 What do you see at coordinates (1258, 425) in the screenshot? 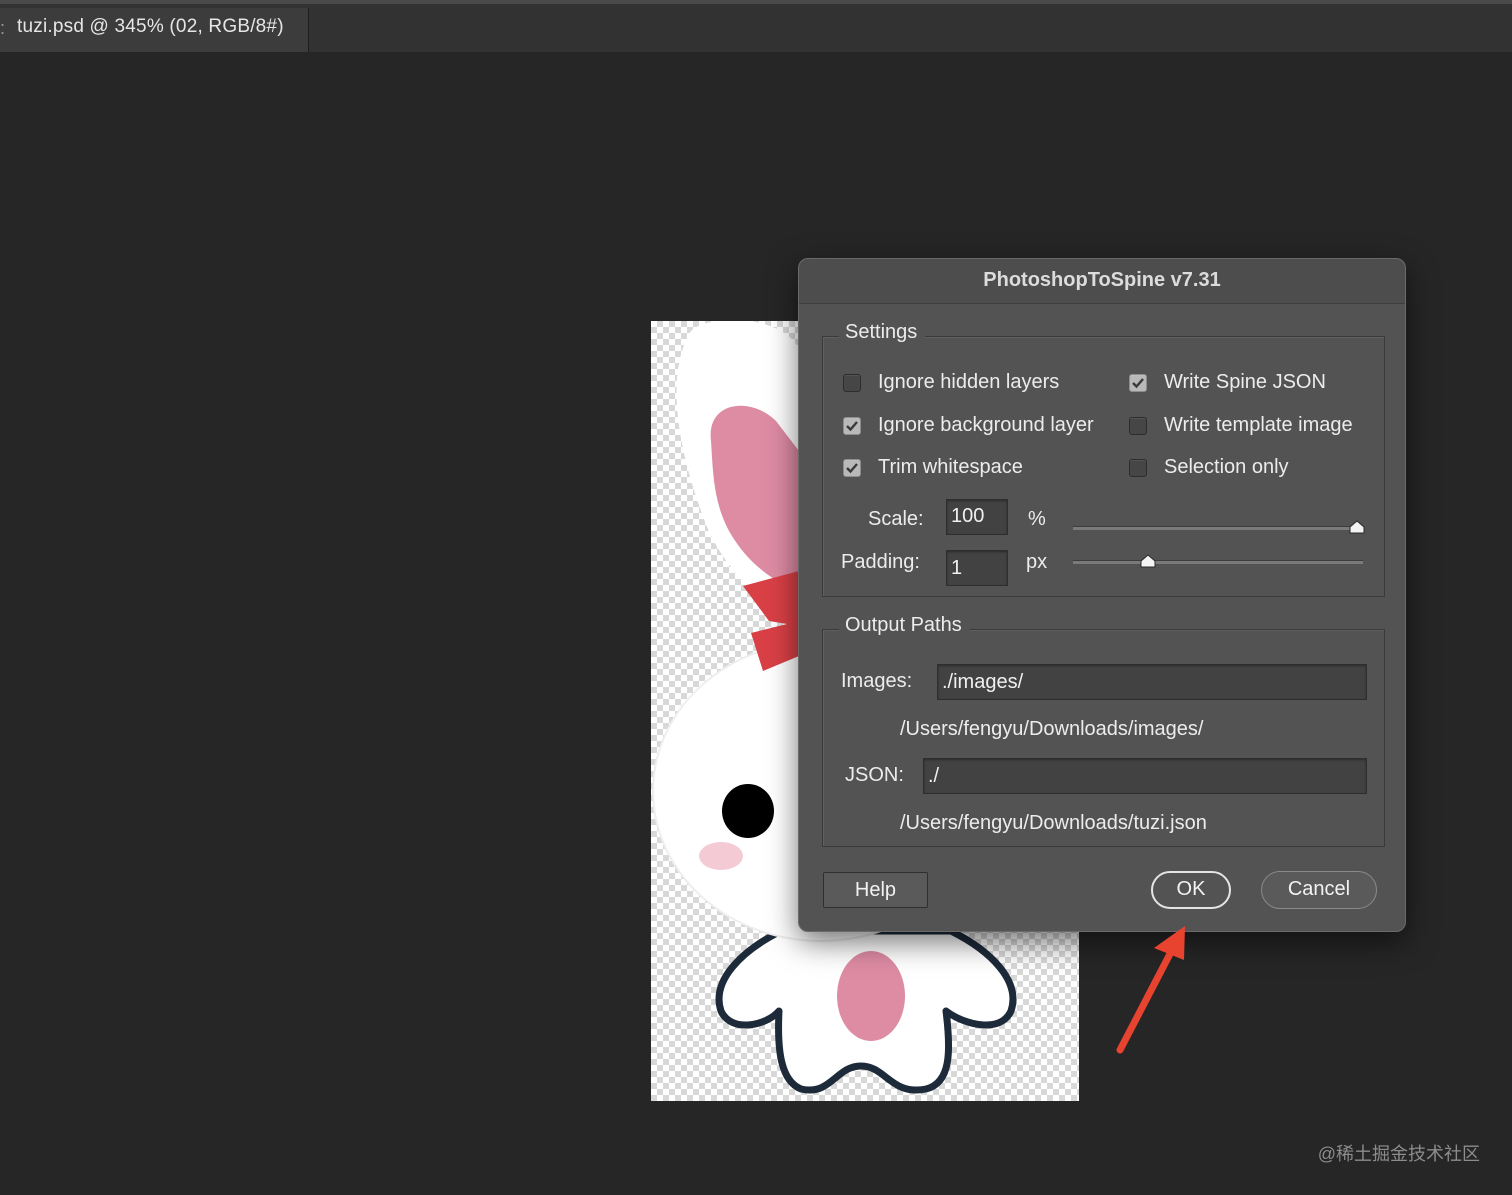
I see `write-template-image-label: Write template image` at bounding box center [1258, 425].